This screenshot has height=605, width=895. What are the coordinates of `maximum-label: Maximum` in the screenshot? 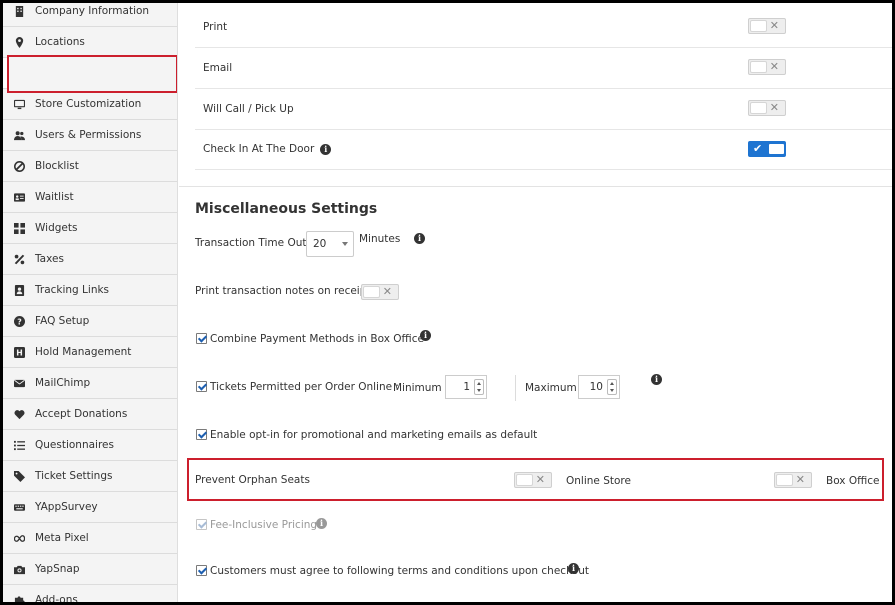 It's located at (551, 388).